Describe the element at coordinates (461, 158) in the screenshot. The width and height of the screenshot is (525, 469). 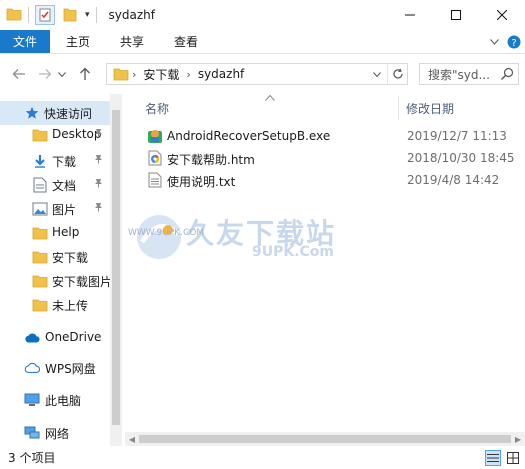
I see `file-modified-date: 2018/10/30 18:45` at that location.